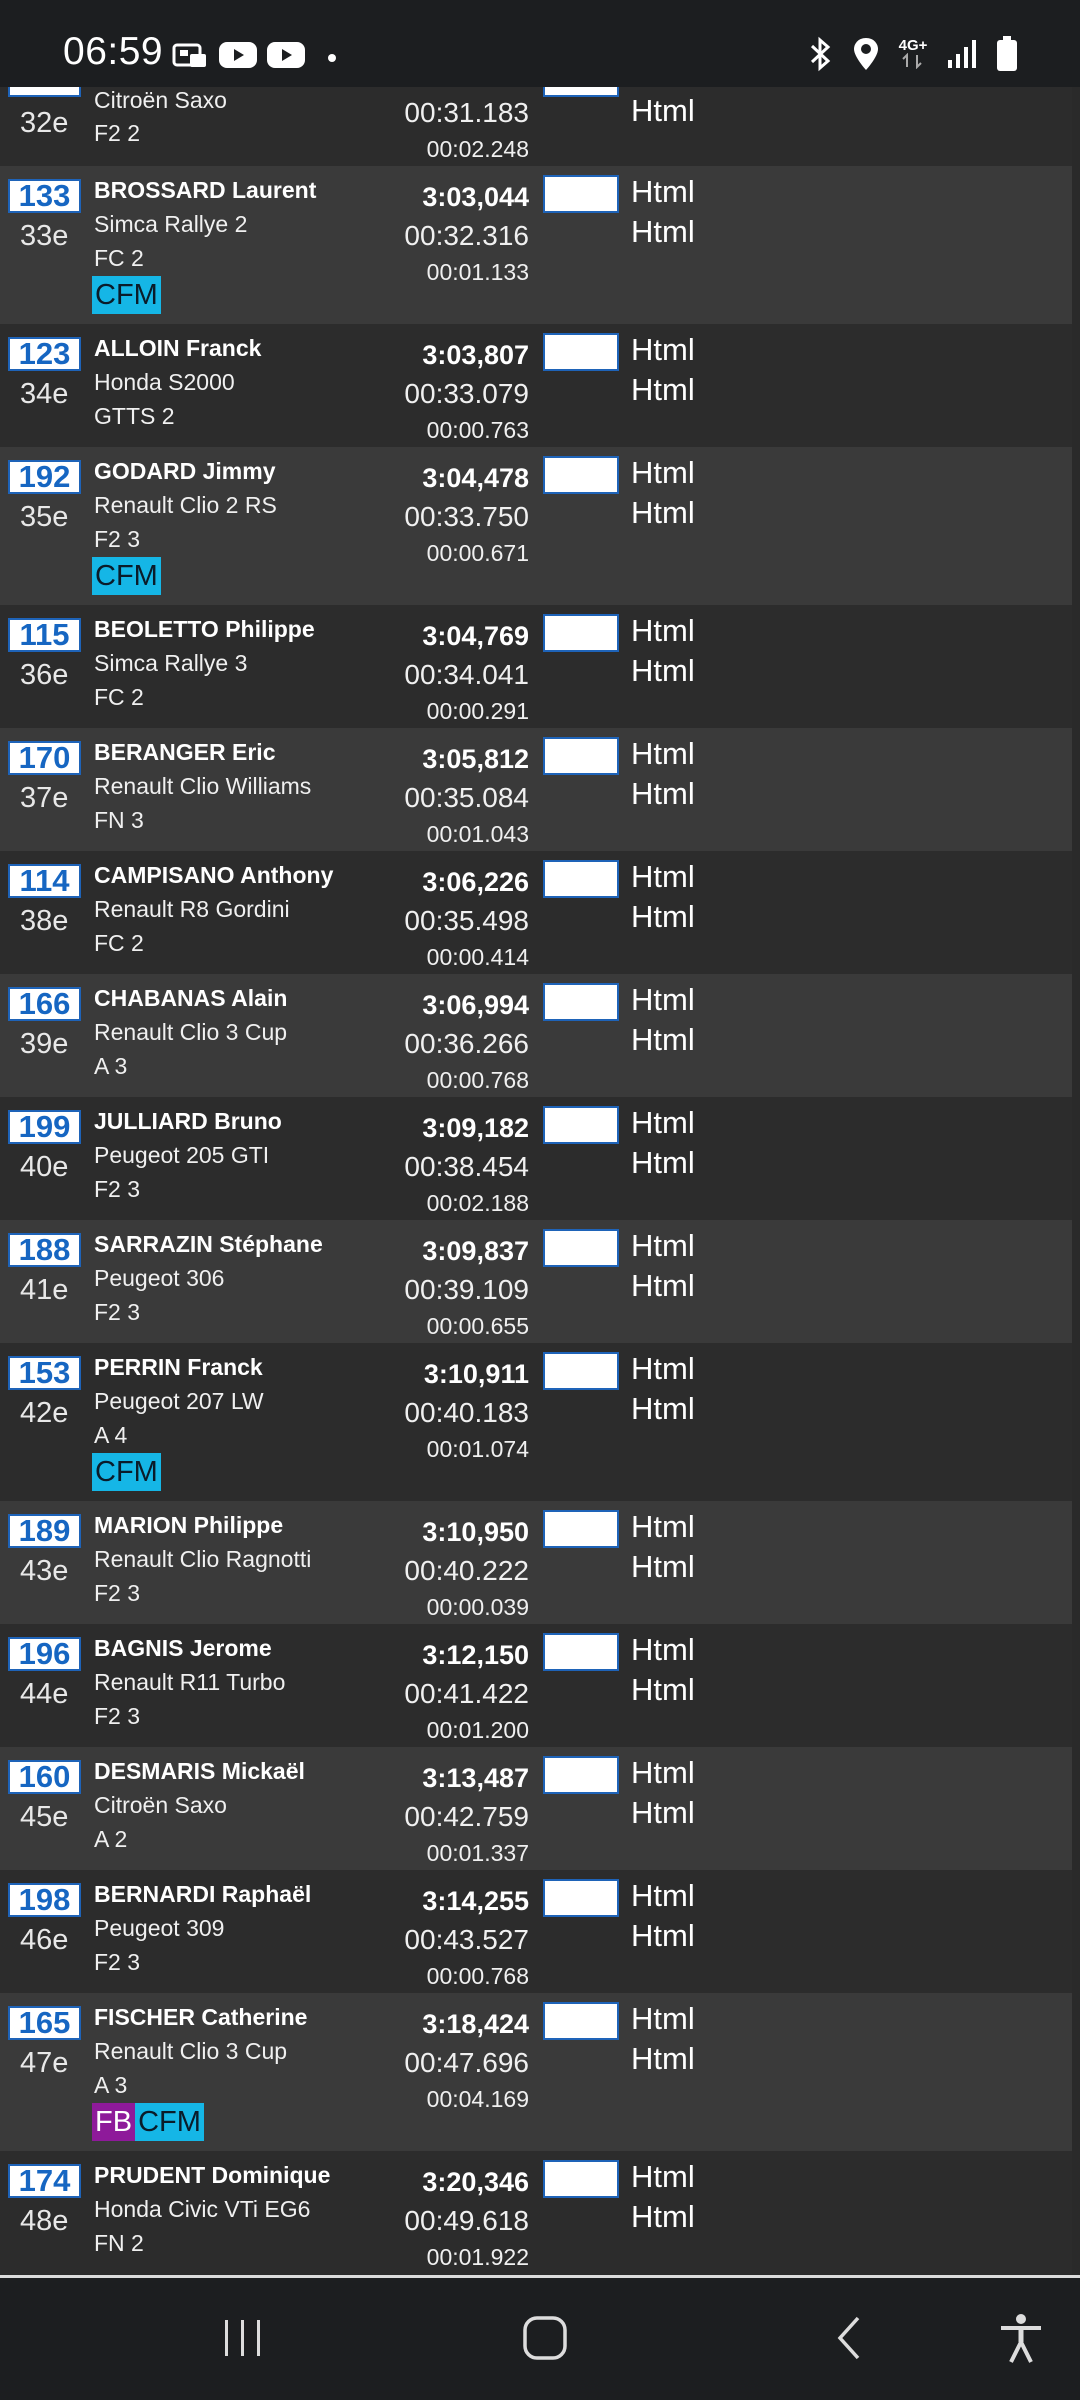  What do you see at coordinates (44, 1571) in the screenshot?
I see `entry-rank: 43e` at bounding box center [44, 1571].